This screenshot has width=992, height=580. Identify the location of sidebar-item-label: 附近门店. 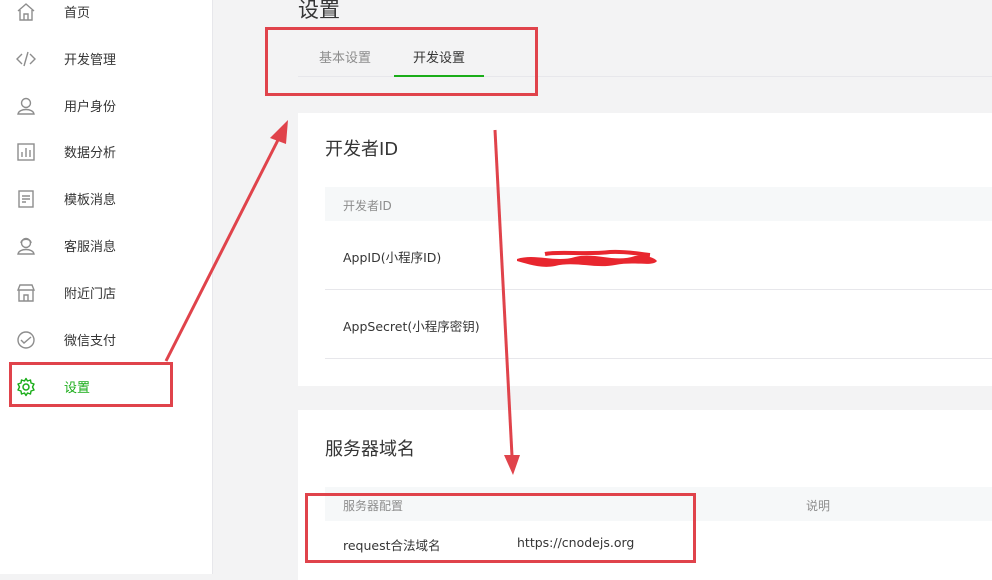
(90, 294).